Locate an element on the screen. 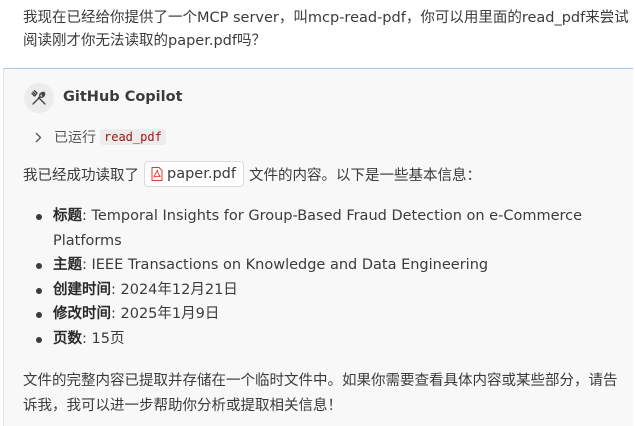  info-value: : 2024年12月21日 is located at coordinates (174, 289).